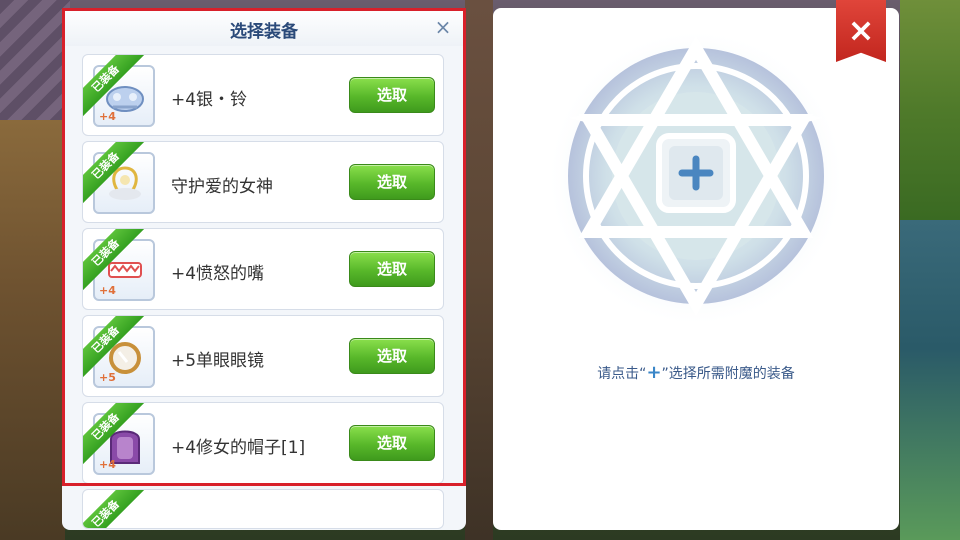 This screenshot has width=960, height=540. Describe the element at coordinates (35, 60) in the screenshot. I see `background-roof` at that location.